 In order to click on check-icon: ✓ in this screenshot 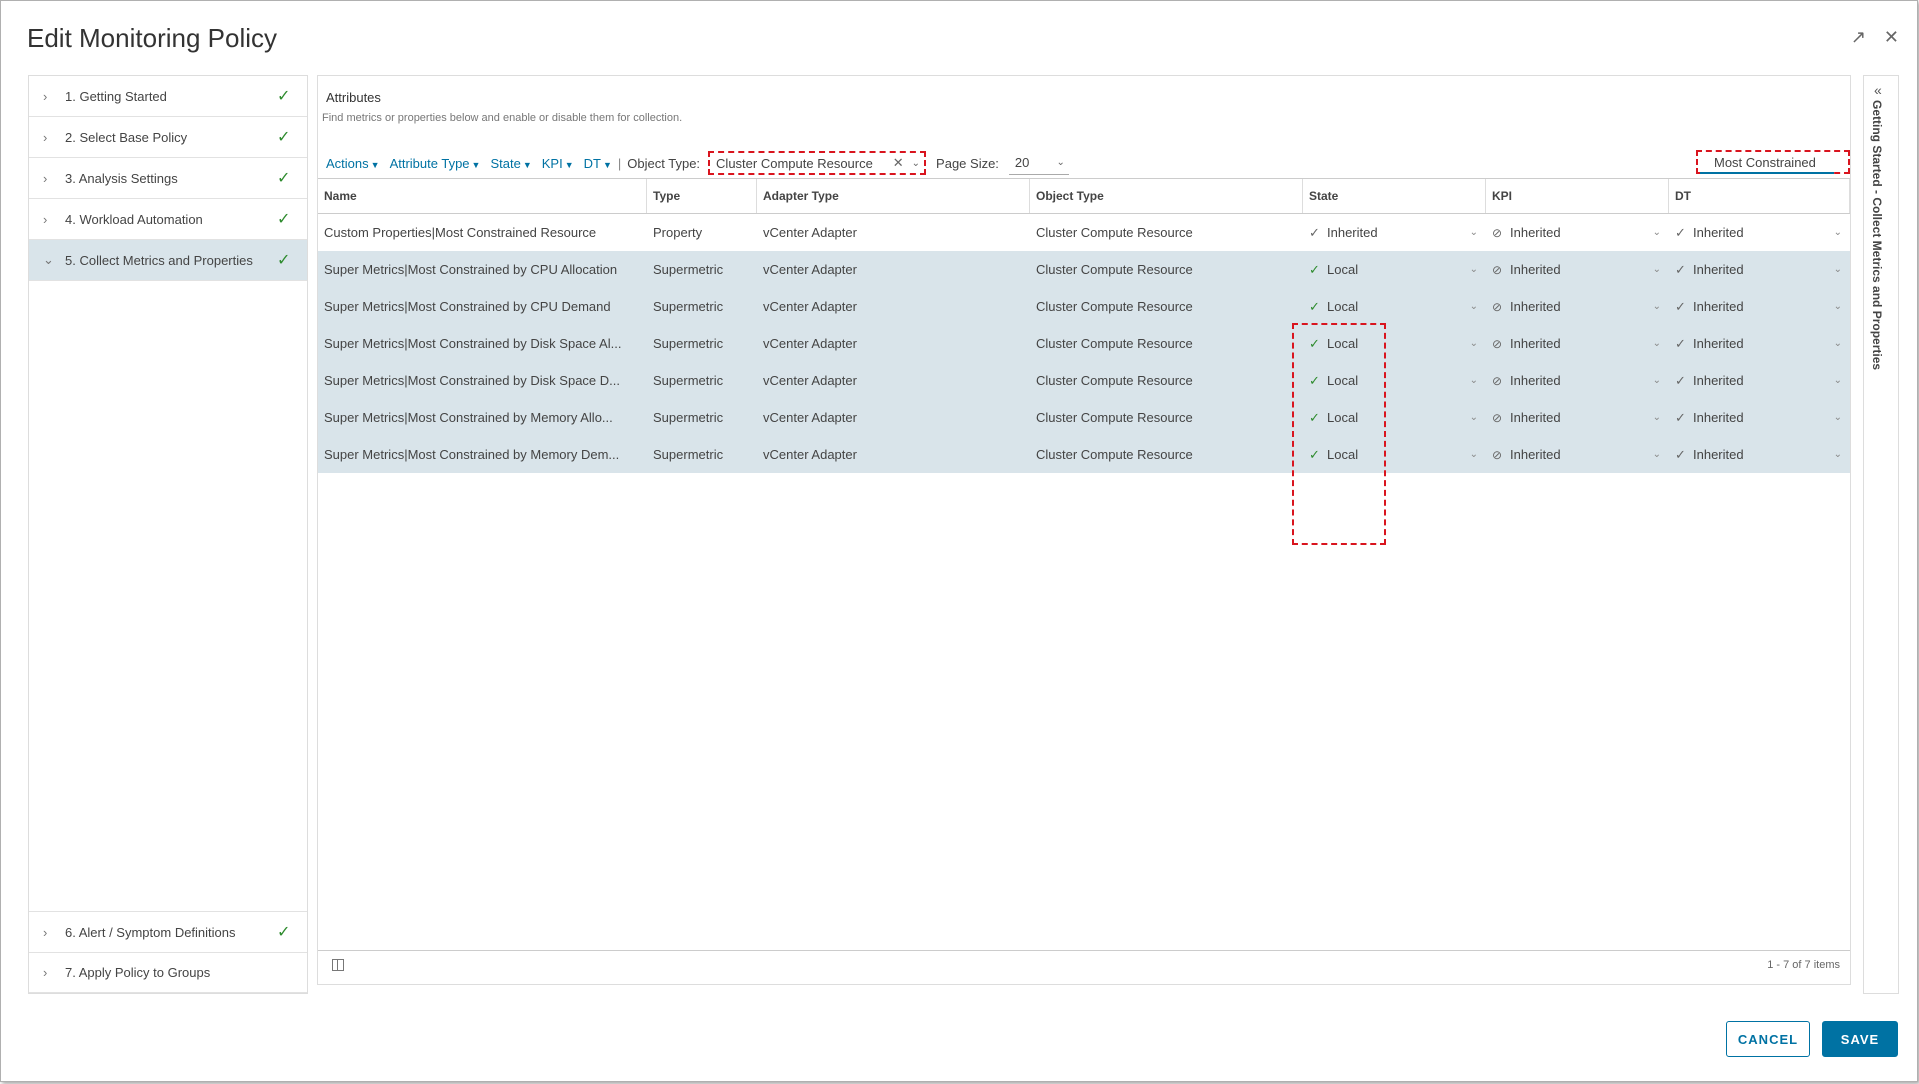, I will do `click(1314, 417)`.